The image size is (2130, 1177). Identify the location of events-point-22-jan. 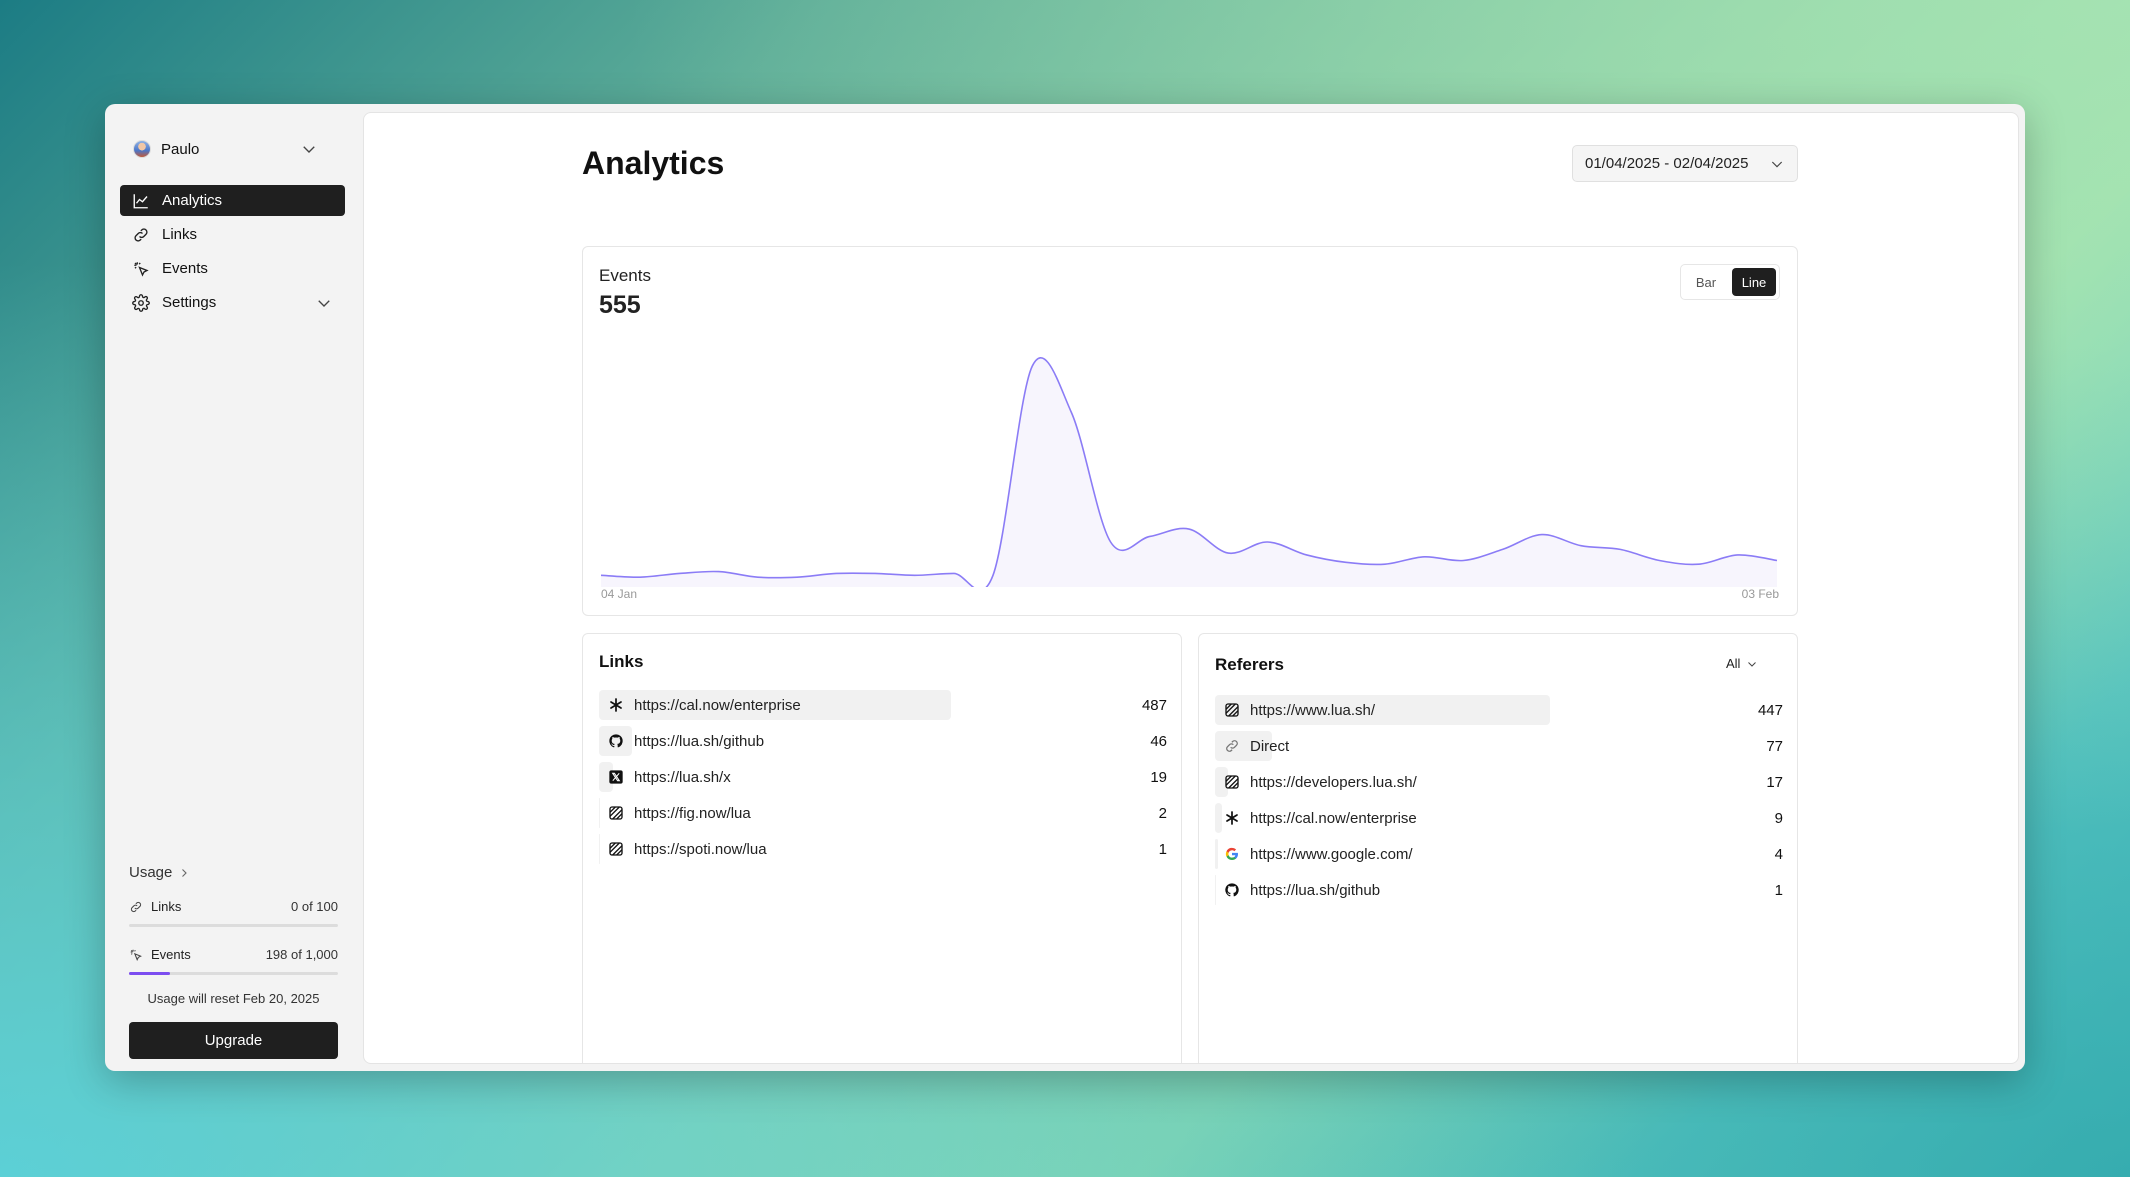
(1307, 555).